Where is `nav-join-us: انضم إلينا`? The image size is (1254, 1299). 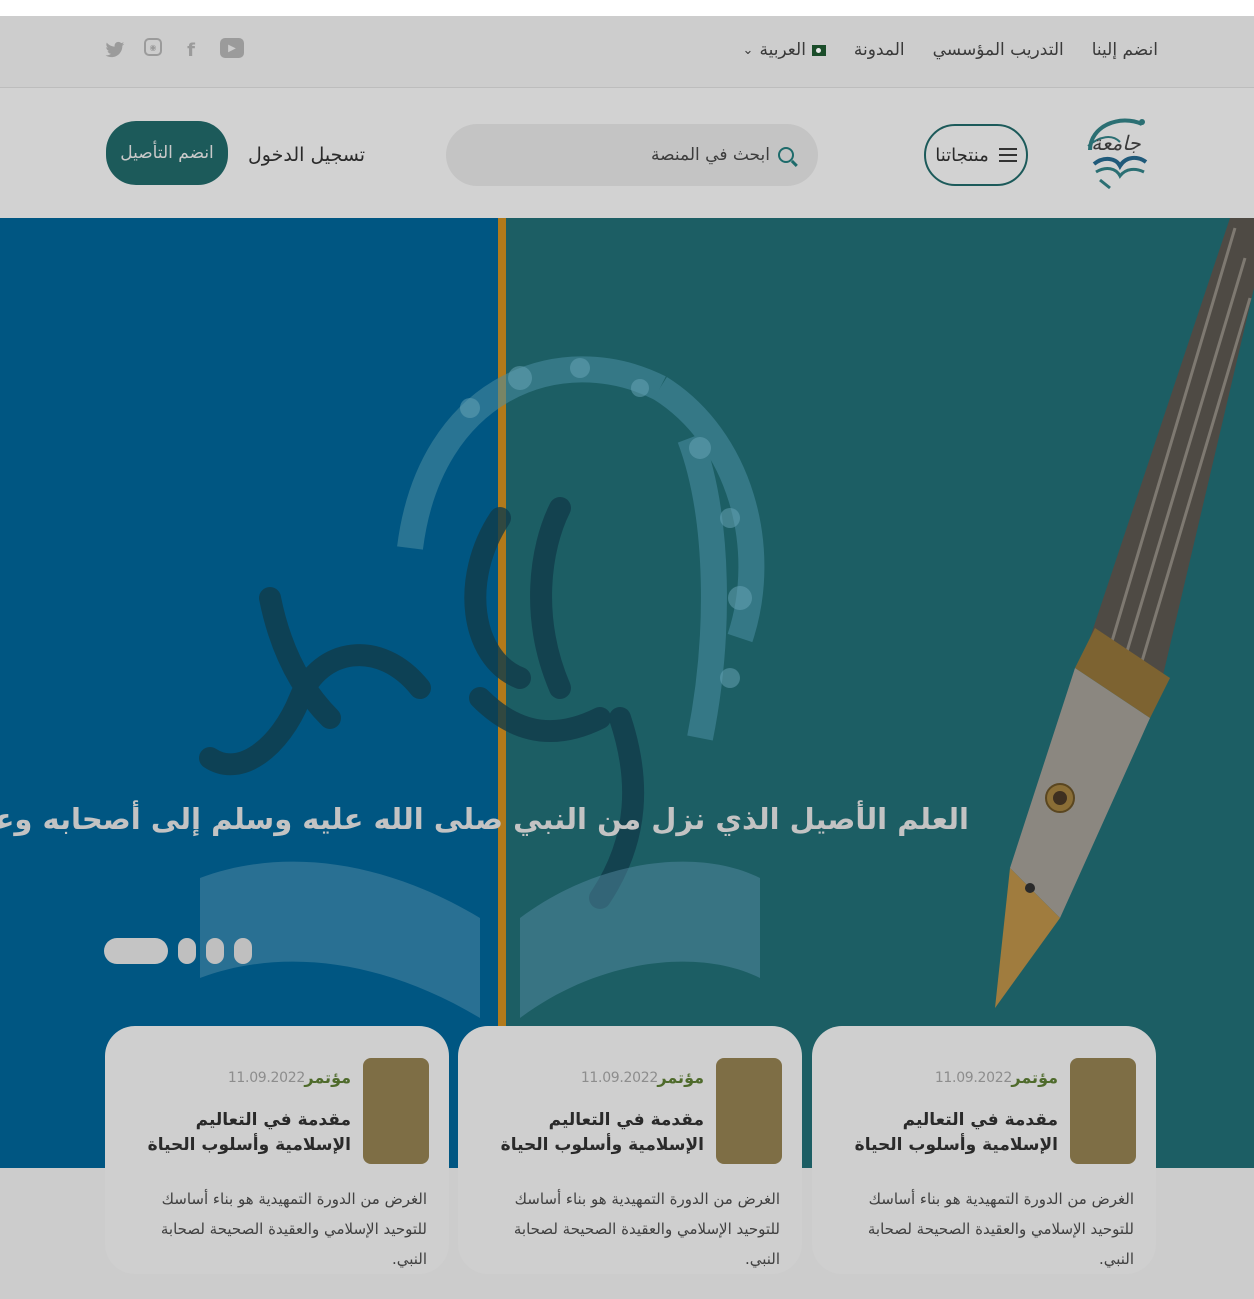 nav-join-us: انضم إلينا is located at coordinates (1125, 50).